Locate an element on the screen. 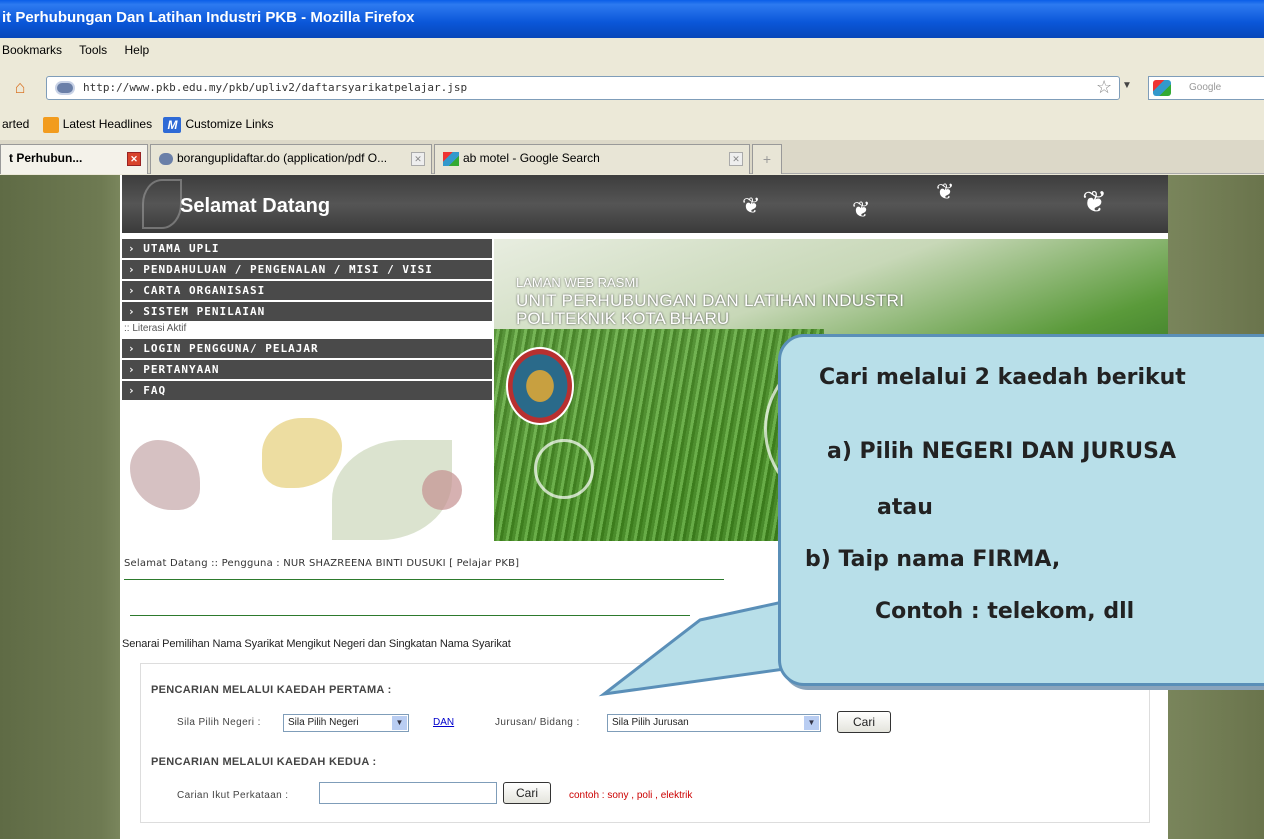 The height and width of the screenshot is (839, 1264). menu-bookmarks: Bookmarks is located at coordinates (32, 50).